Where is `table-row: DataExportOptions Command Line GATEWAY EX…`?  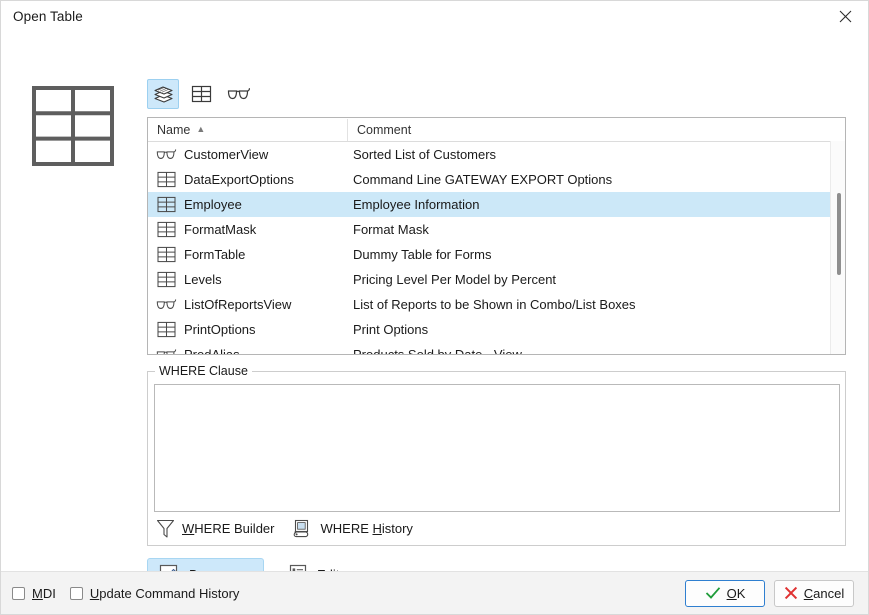
table-row: DataExportOptions Command Line GATEWAY EX… is located at coordinates (496, 179).